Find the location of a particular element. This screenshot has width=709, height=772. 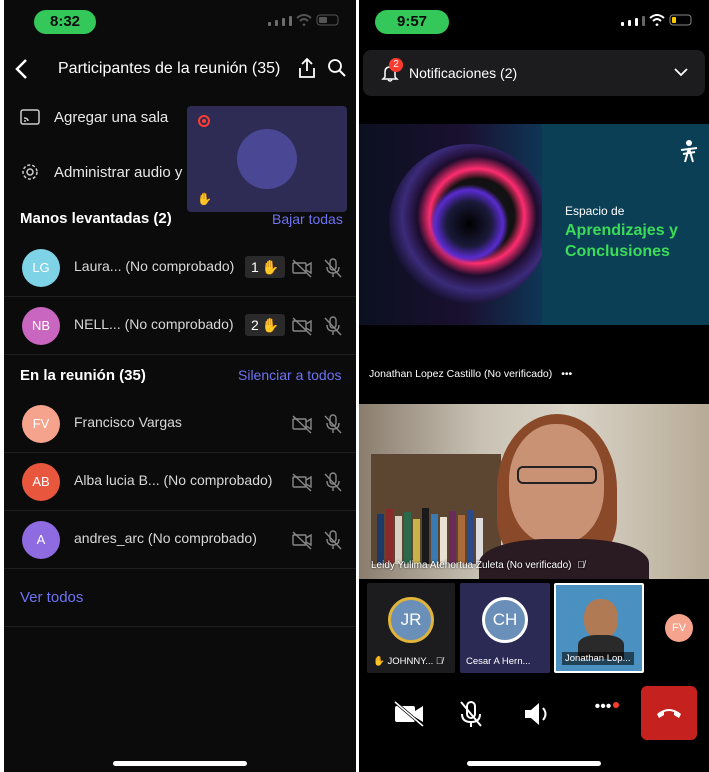

add-room-row: Agregar una sala is located at coordinates (94, 117).